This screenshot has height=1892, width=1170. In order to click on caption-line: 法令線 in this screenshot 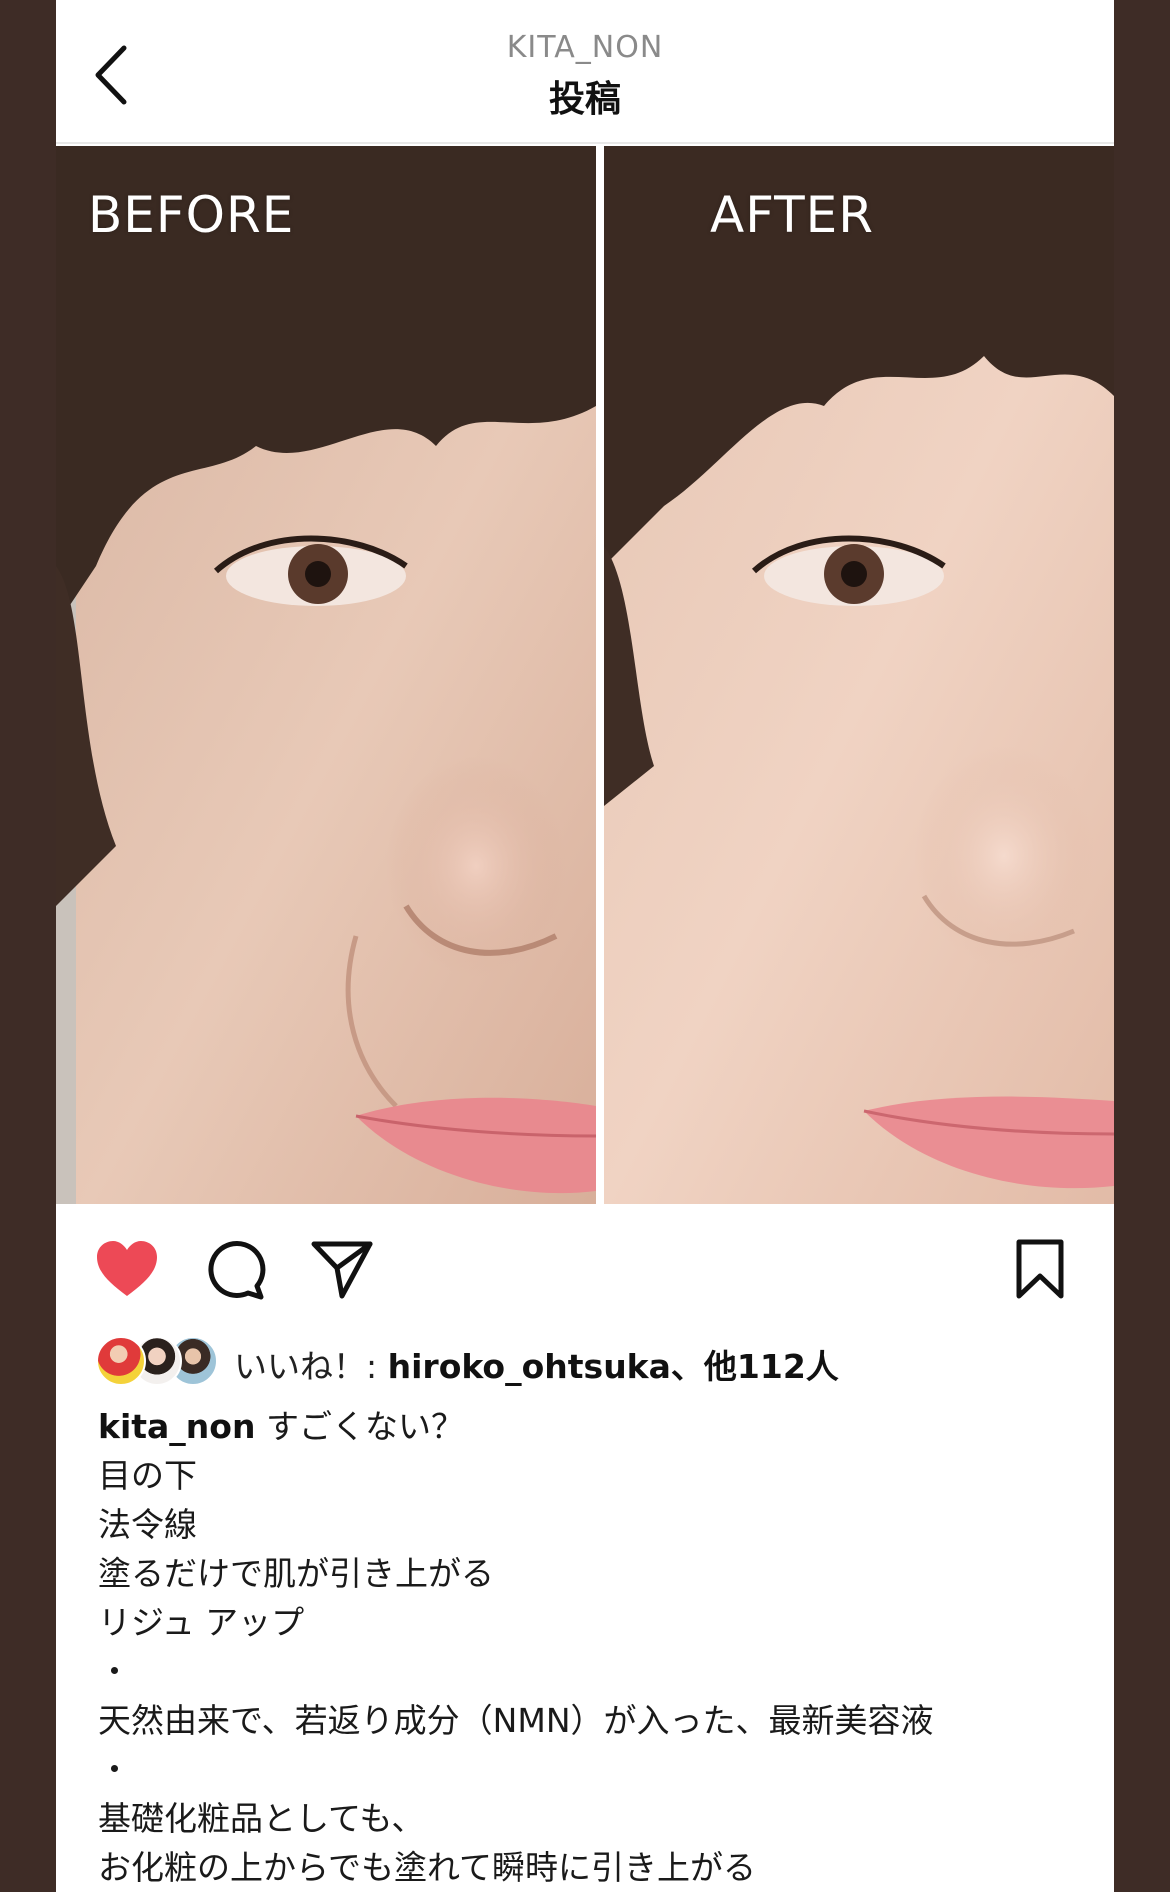, I will do `click(147, 1524)`.